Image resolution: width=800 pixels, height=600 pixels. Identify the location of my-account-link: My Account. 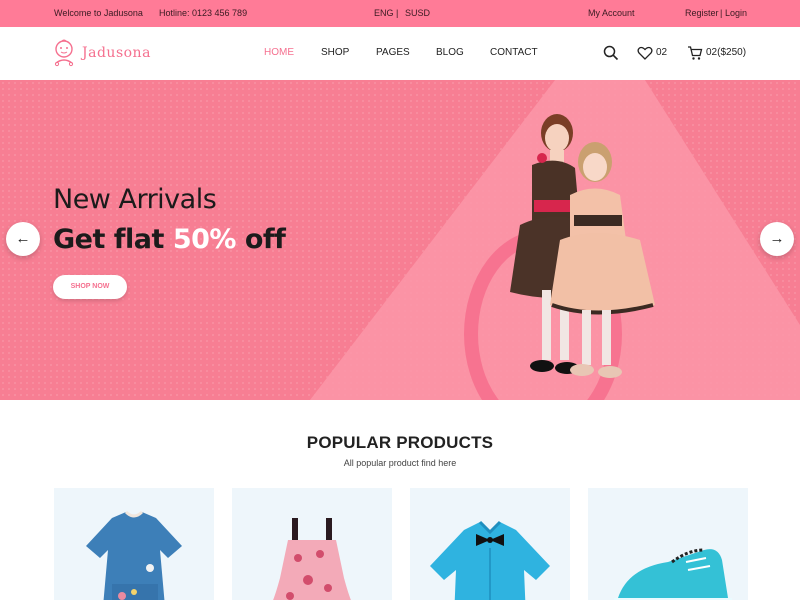
(611, 13).